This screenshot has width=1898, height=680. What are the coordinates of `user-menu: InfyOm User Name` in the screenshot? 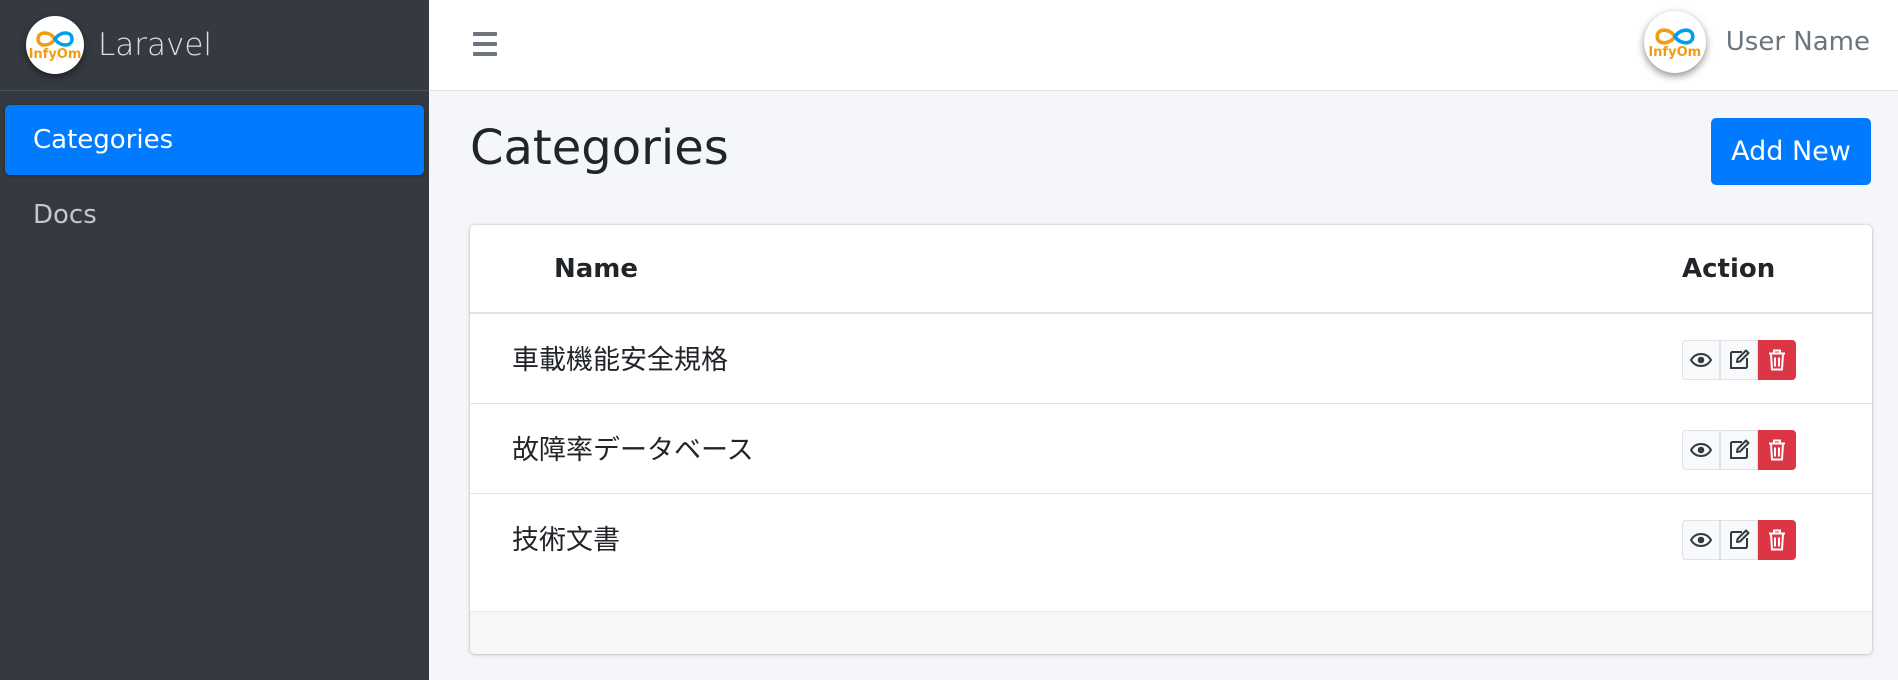 It's located at (1756, 42).